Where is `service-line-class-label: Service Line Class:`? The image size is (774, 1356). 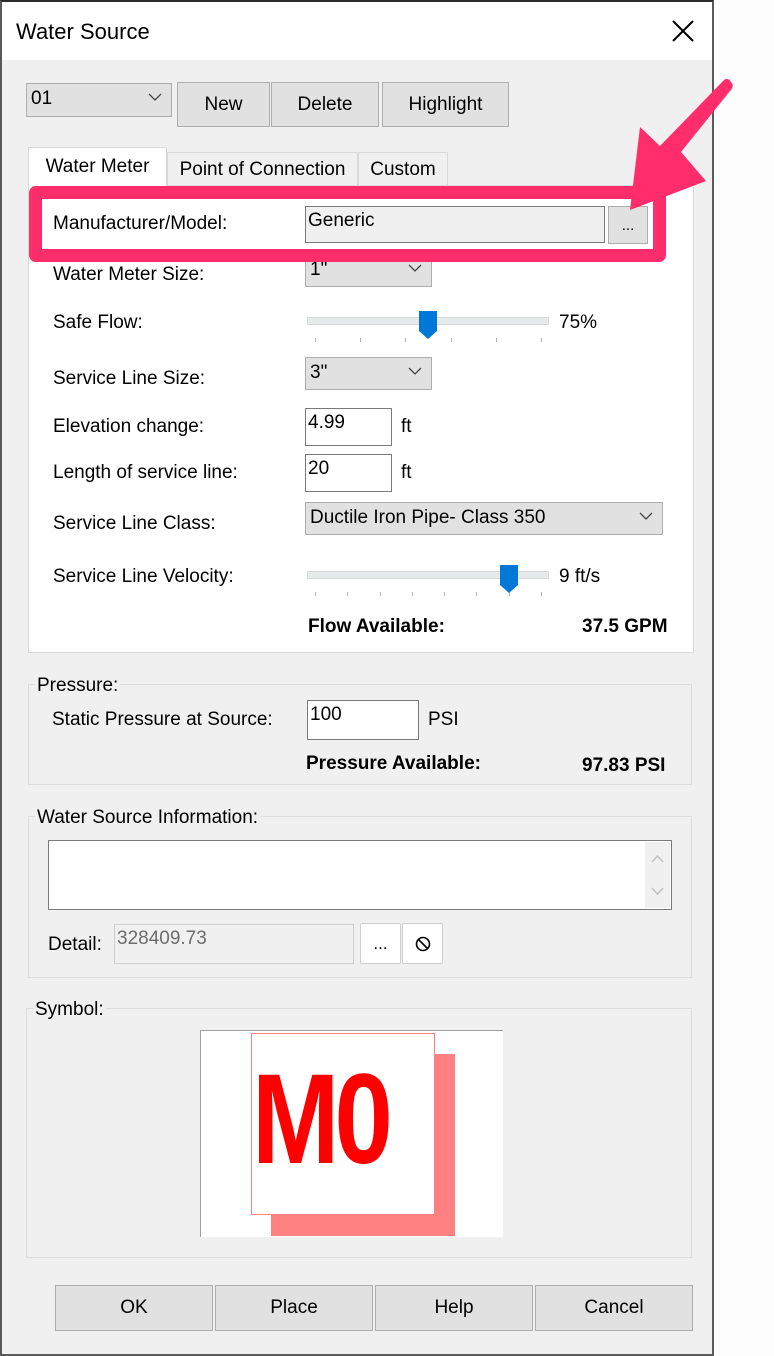 service-line-class-label: Service Line Class: is located at coordinates (134, 523).